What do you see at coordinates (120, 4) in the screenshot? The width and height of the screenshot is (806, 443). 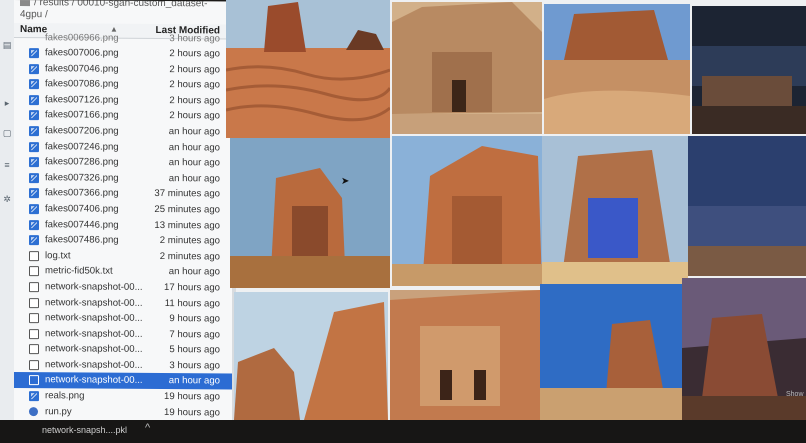 I see `breadcrumb-path: / results / 00010-sgan-custom_dataset-` at bounding box center [120, 4].